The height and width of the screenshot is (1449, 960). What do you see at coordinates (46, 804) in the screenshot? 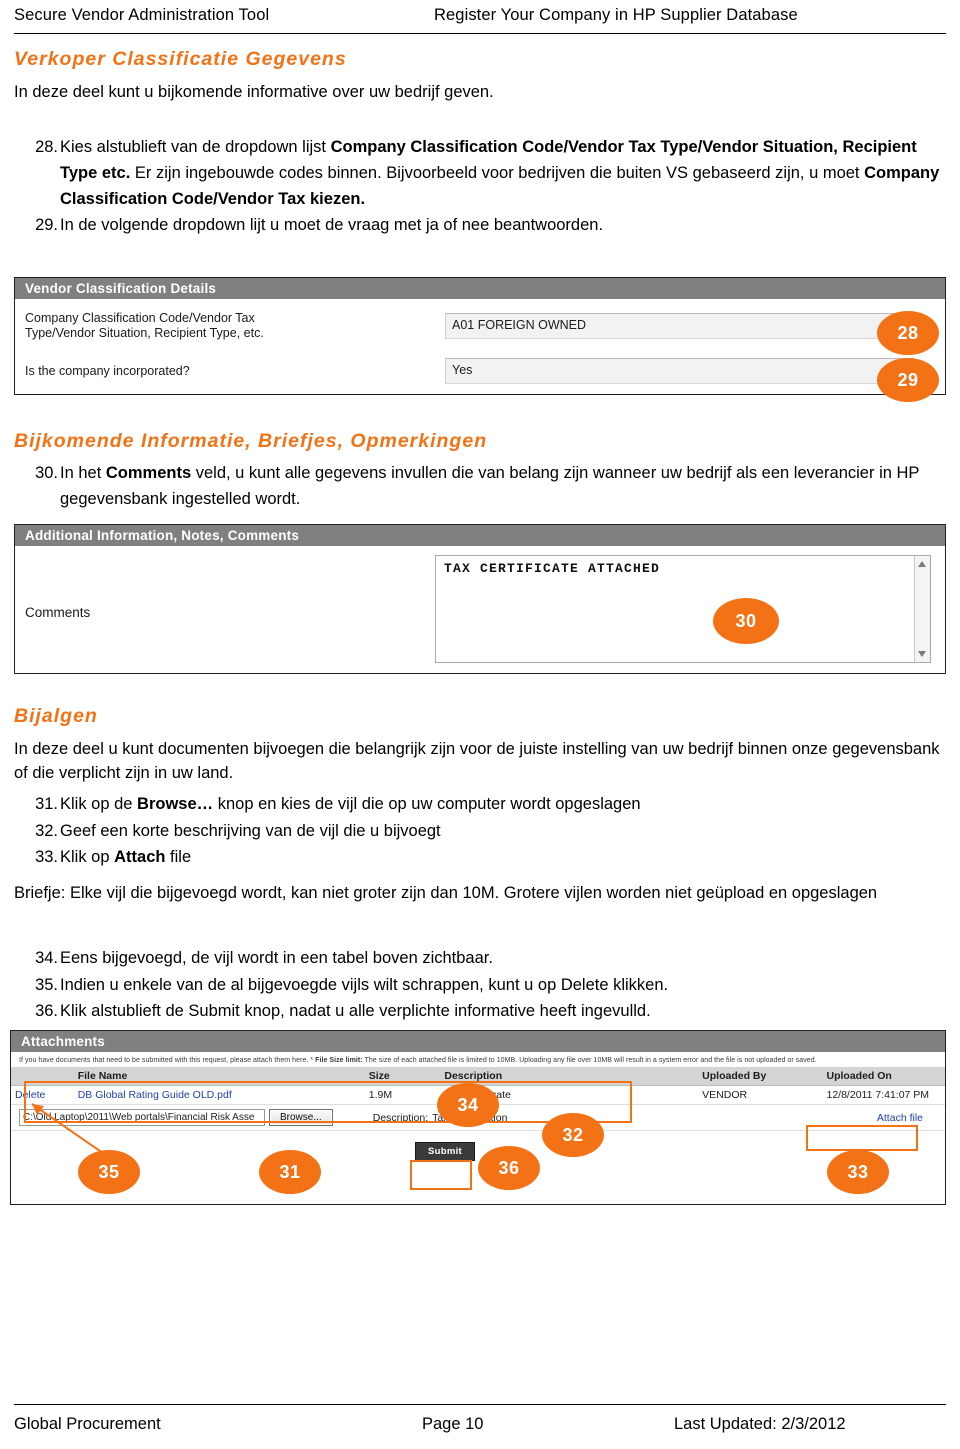
I see `step-number: 31.` at bounding box center [46, 804].